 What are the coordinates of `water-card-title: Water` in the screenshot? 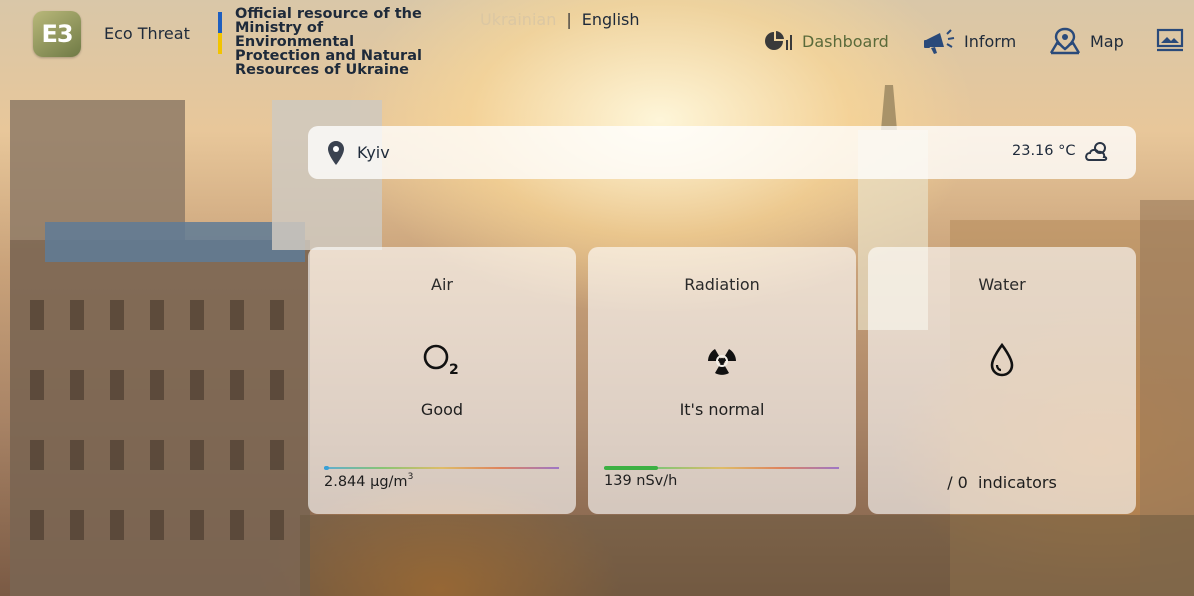 It's located at (1002, 284).